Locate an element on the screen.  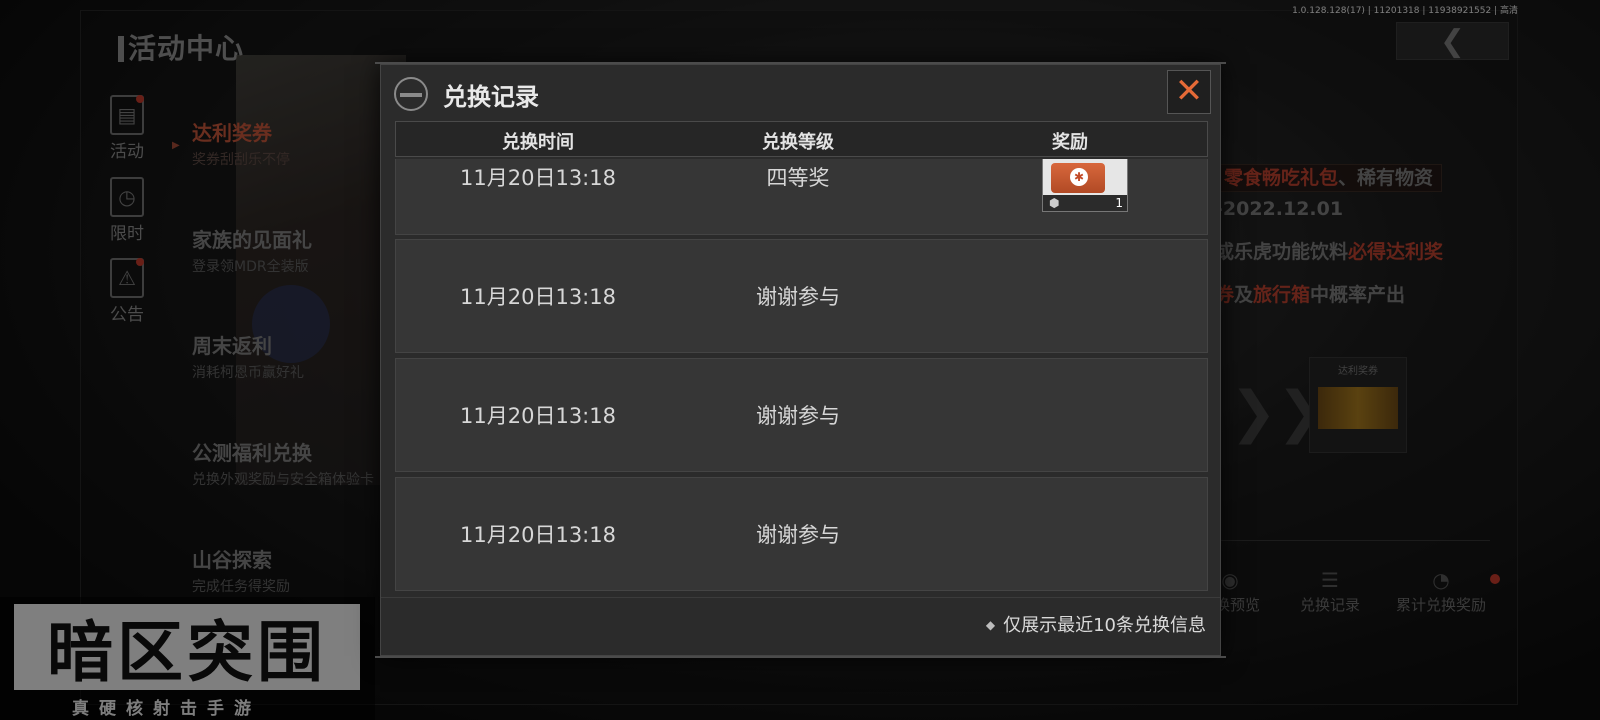
column-header-reward: 奖励 is located at coordinates (1070, 142).